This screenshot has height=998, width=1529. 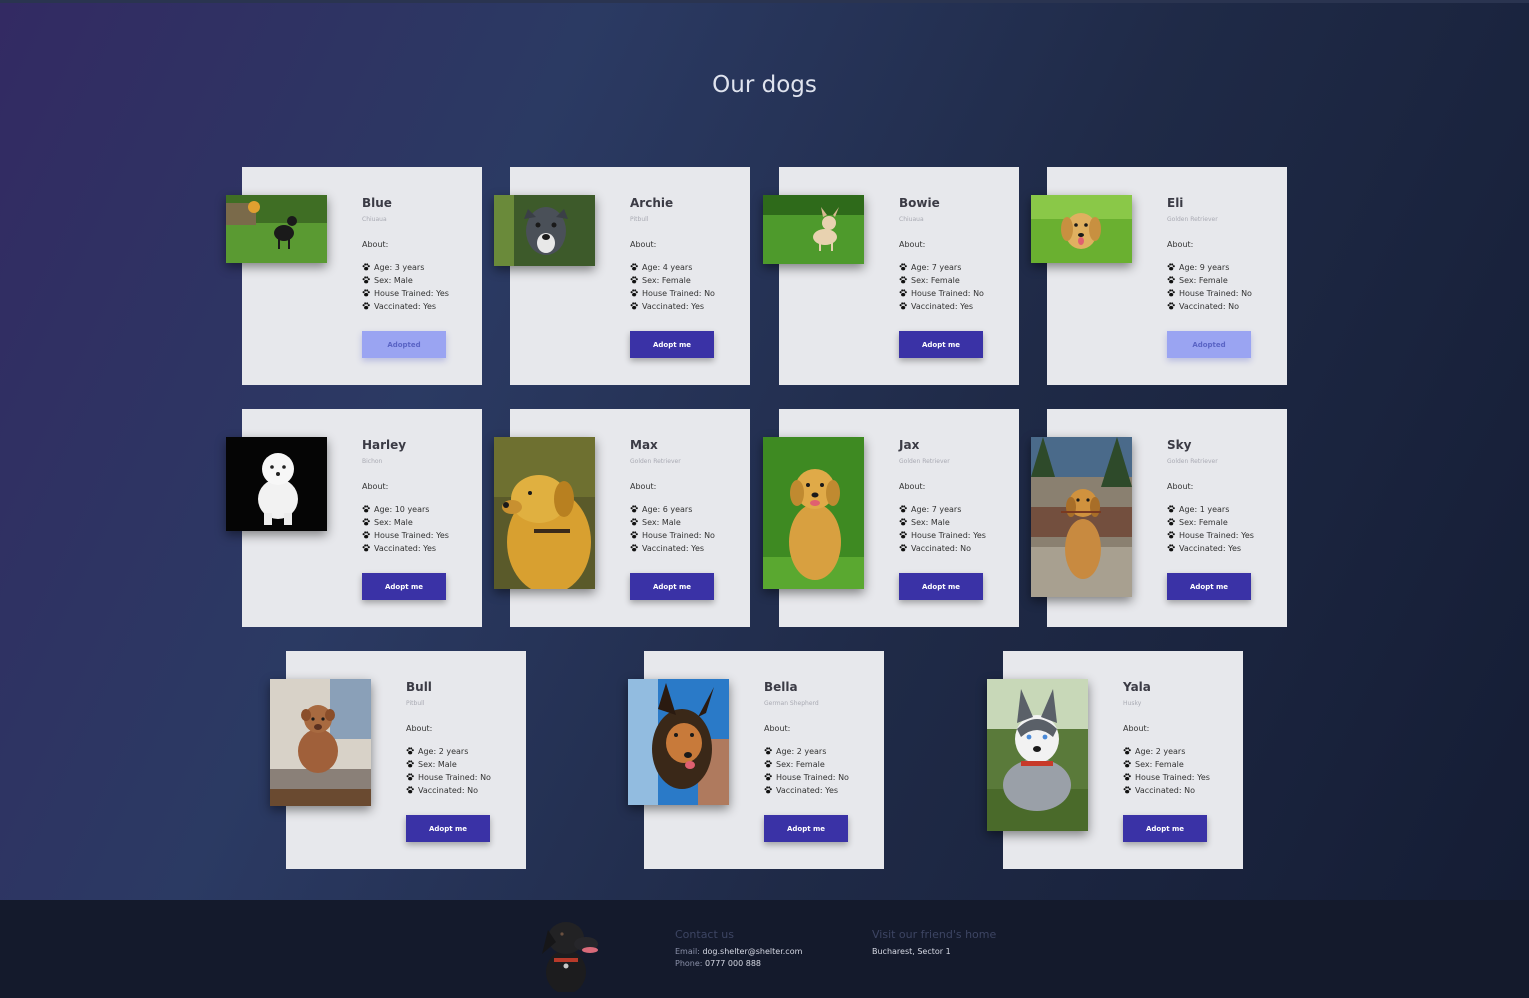 What do you see at coordinates (1175, 203) in the screenshot?
I see `dog-name: Eli` at bounding box center [1175, 203].